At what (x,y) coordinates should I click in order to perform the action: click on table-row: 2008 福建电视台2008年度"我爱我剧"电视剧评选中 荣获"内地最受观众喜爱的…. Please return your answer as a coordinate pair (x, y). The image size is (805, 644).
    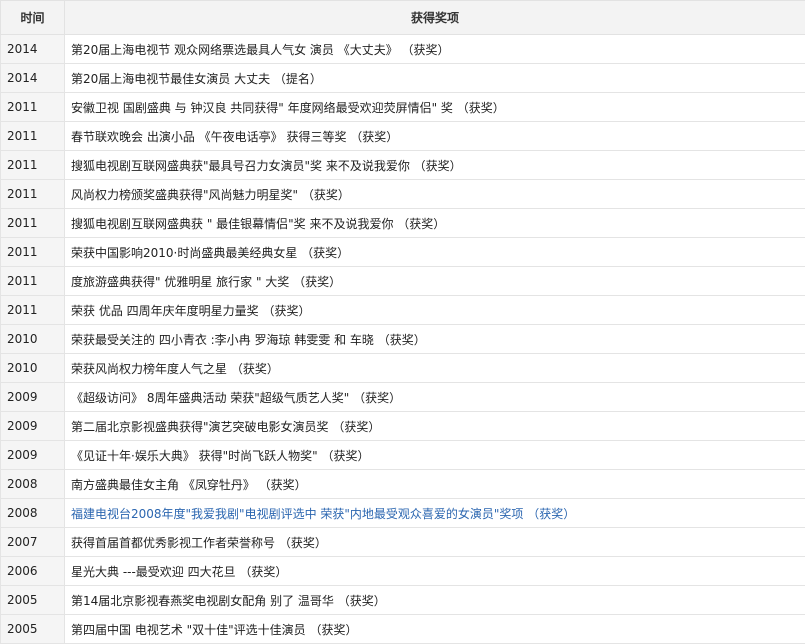
    Looking at the image, I should click on (402, 513).